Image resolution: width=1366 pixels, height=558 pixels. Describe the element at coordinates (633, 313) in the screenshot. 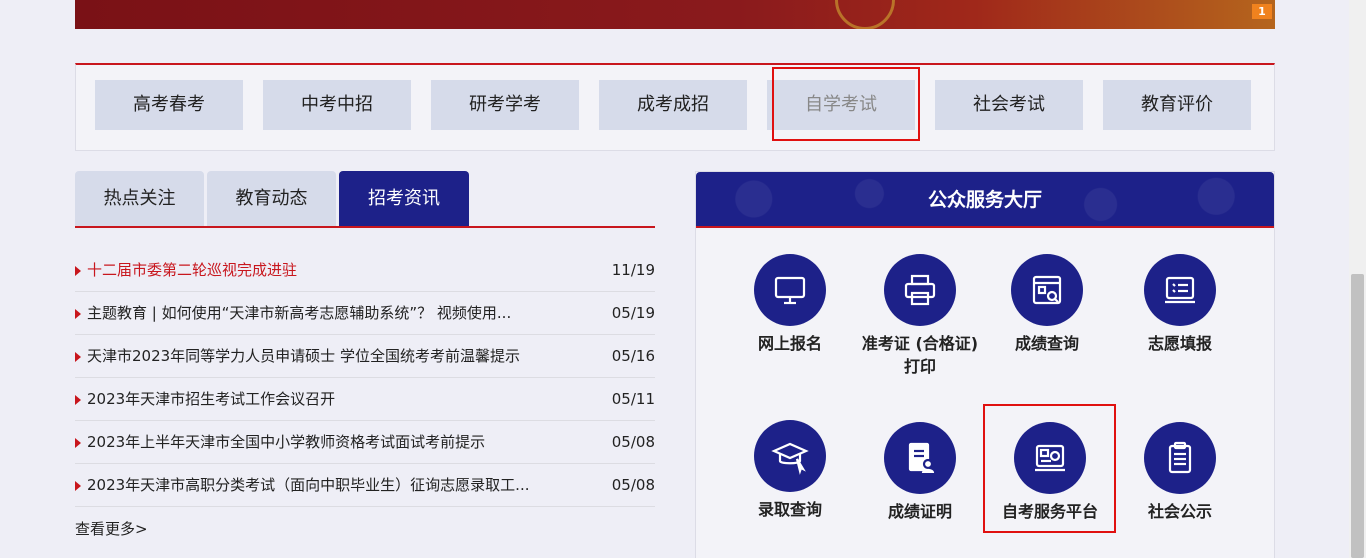

I see `news-date: 05/19` at that location.